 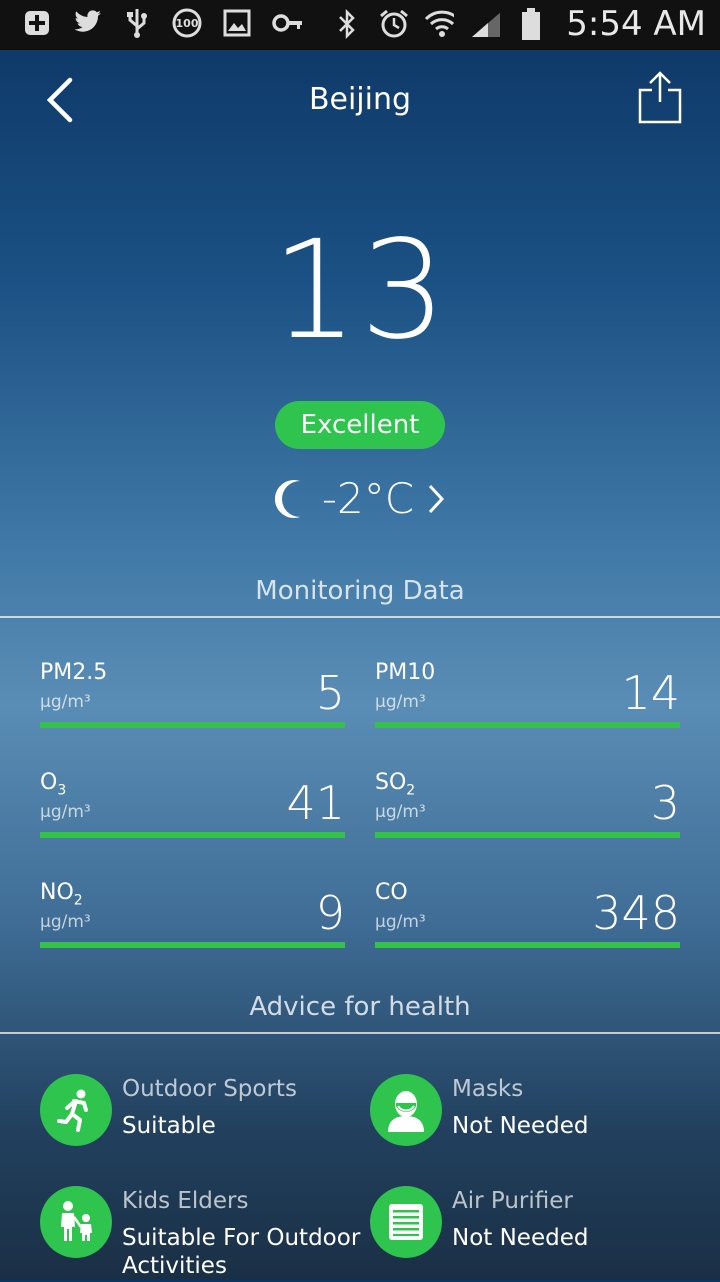 What do you see at coordinates (395, 784) in the screenshot?
I see `metric-name: SO2` at bounding box center [395, 784].